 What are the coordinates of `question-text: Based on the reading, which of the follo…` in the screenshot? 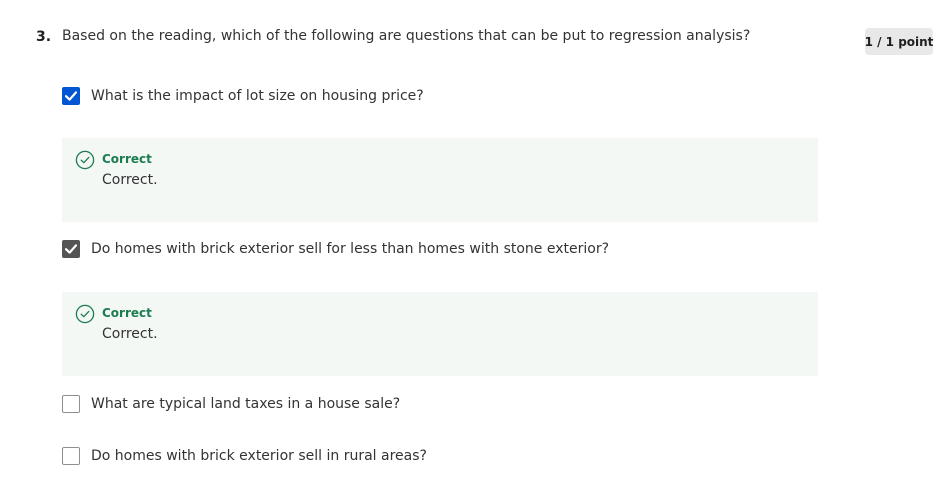 It's located at (406, 36).